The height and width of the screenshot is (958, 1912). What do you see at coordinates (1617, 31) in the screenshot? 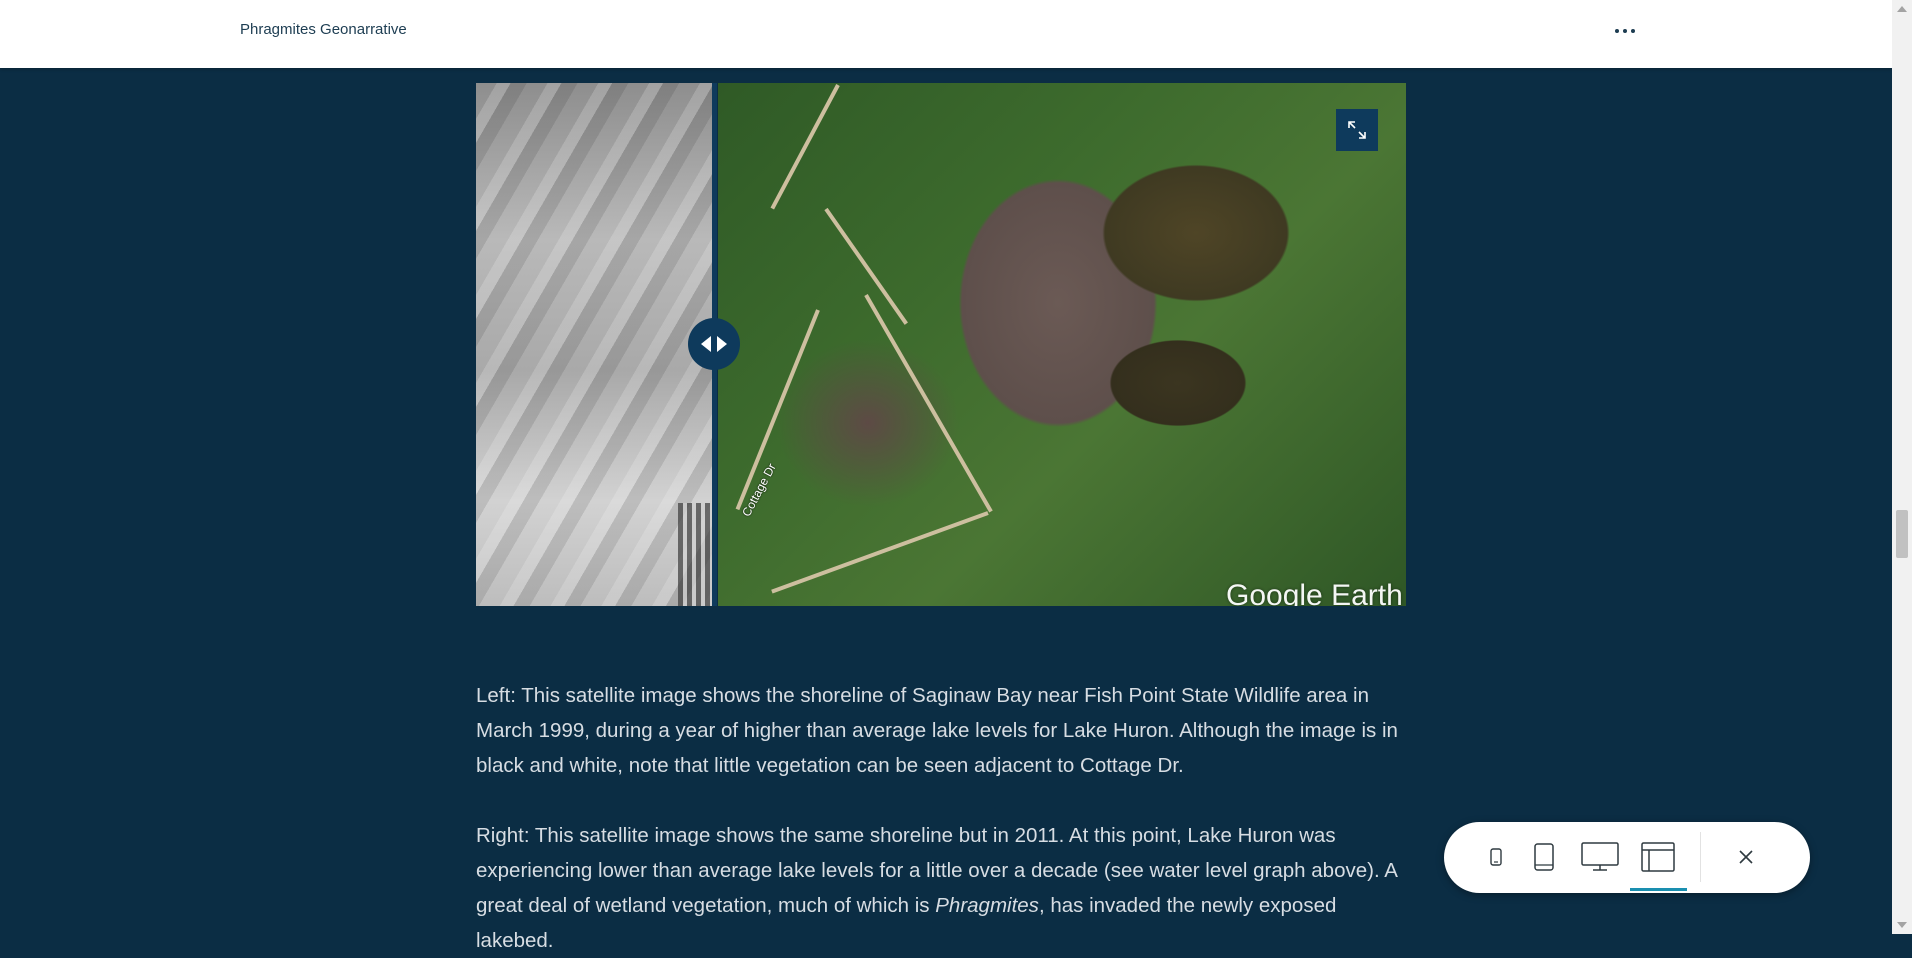
I see `more-horizontal-icon` at bounding box center [1617, 31].